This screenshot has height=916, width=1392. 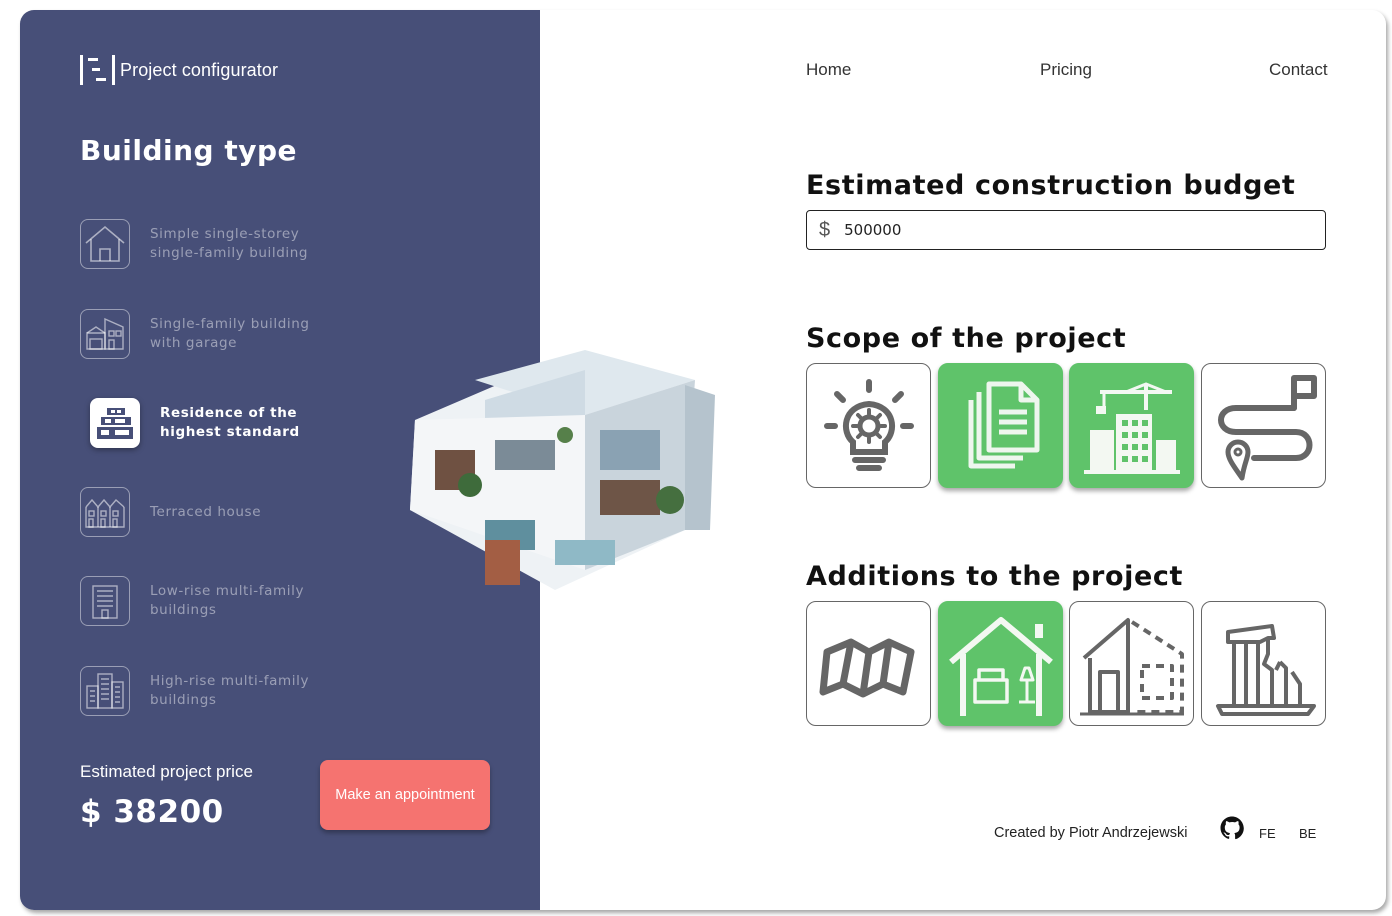 What do you see at coordinates (115, 423) in the screenshot?
I see `residence-icon` at bounding box center [115, 423].